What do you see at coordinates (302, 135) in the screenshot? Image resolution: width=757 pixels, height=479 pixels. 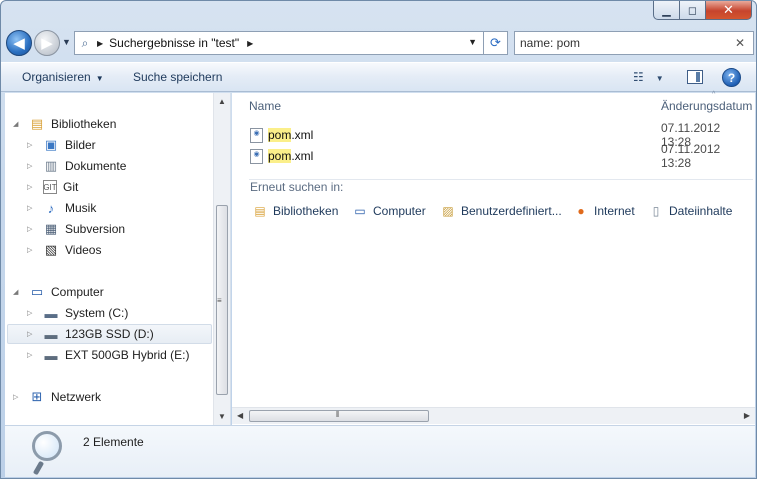 I see `file-extension: .xml` at bounding box center [302, 135].